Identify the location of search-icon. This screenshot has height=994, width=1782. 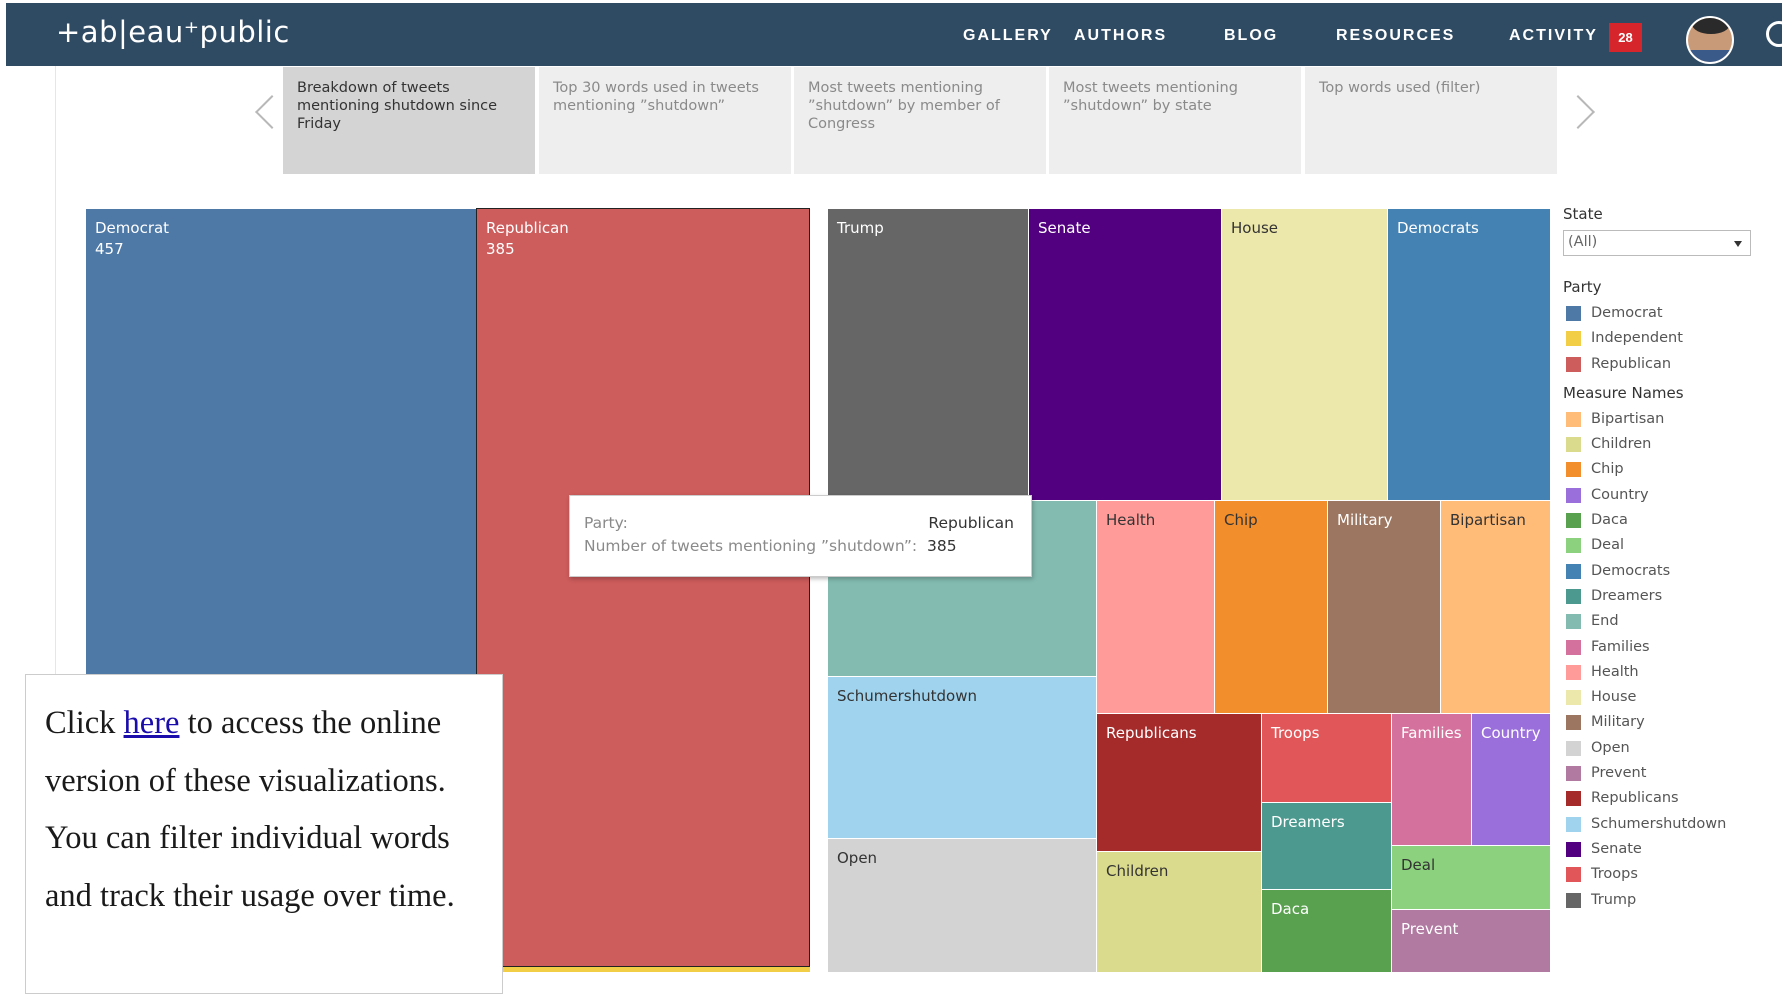
(1774, 34).